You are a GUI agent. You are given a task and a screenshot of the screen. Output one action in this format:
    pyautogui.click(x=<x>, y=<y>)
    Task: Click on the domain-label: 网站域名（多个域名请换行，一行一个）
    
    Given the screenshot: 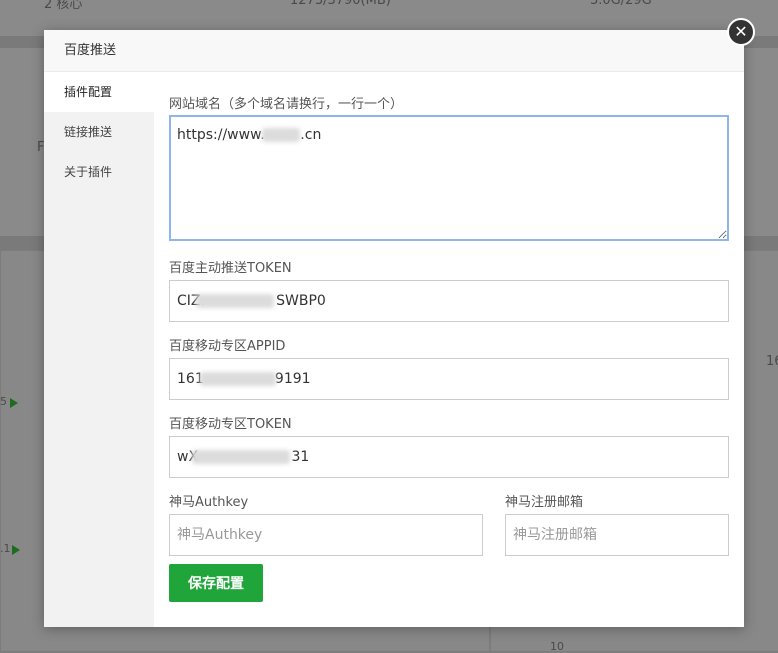 What is the action you would take?
    pyautogui.click(x=286, y=104)
    